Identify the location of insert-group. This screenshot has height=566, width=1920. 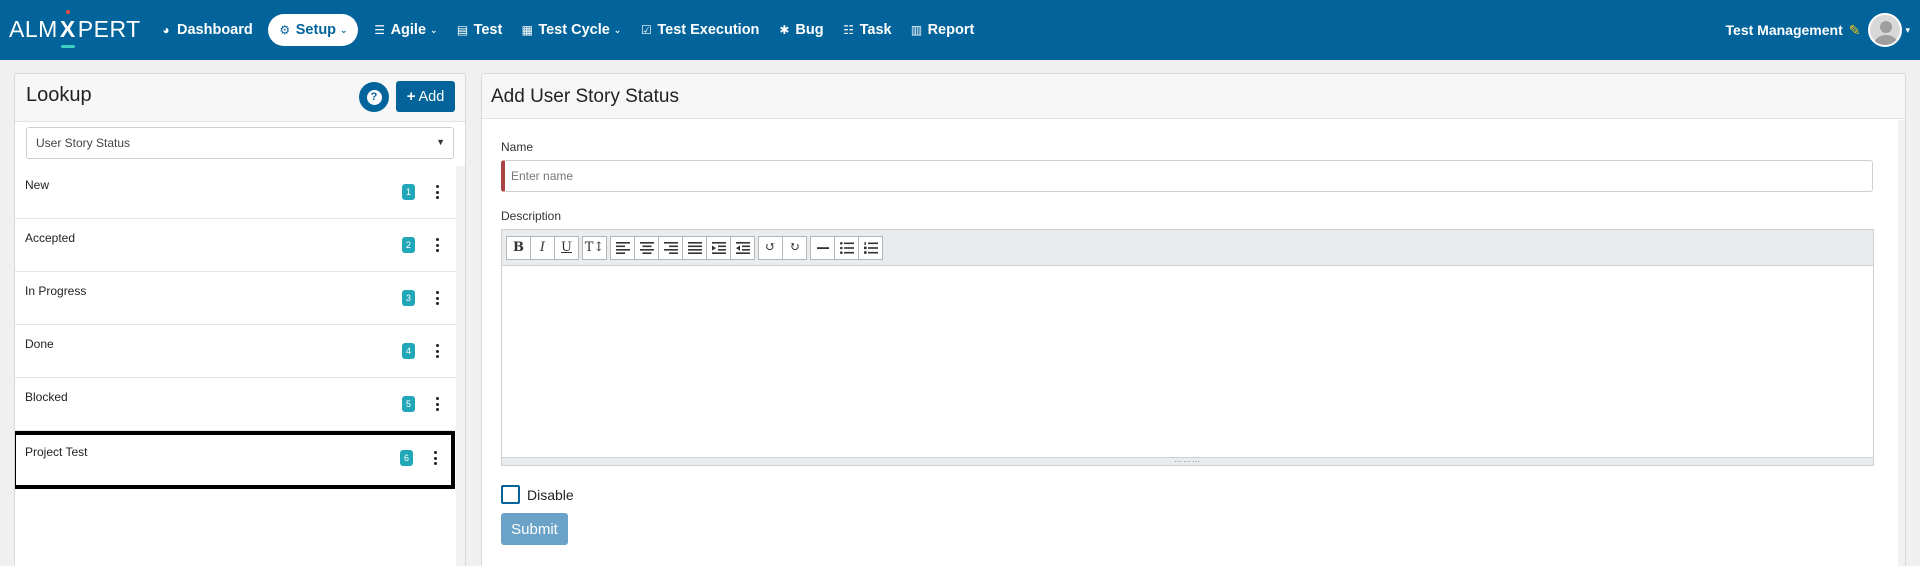
(846, 247).